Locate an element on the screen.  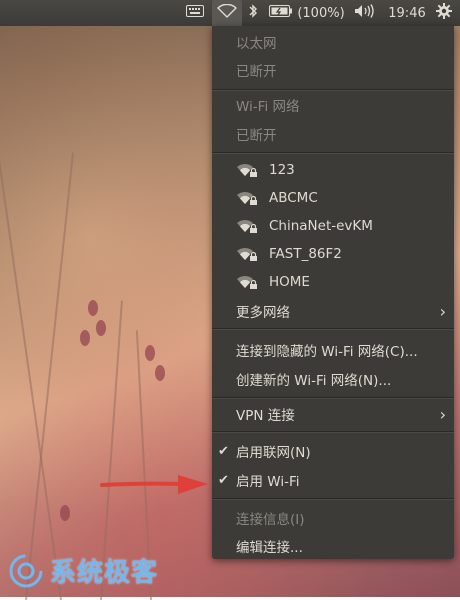
network-item-123: 123 is located at coordinates (333, 170).